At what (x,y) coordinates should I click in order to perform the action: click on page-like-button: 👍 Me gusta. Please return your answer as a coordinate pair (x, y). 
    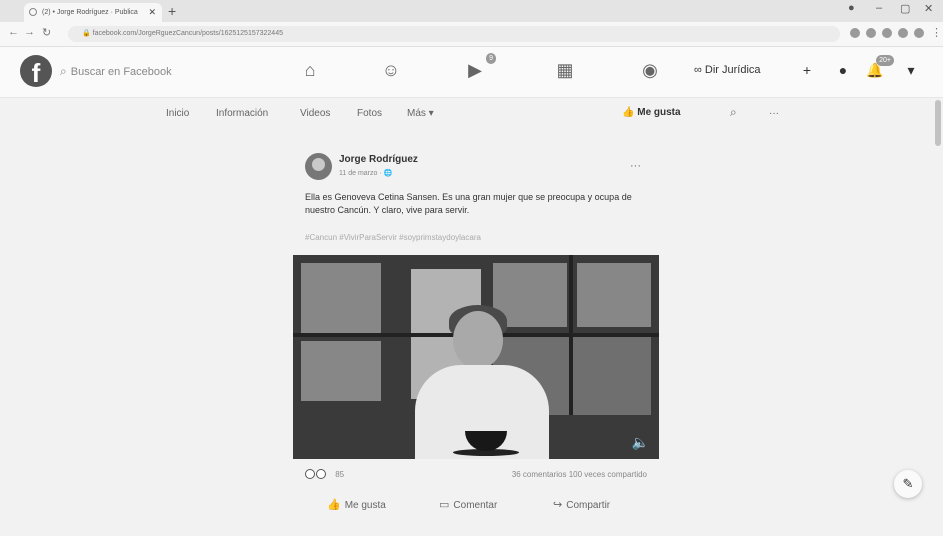
    Looking at the image, I should click on (651, 112).